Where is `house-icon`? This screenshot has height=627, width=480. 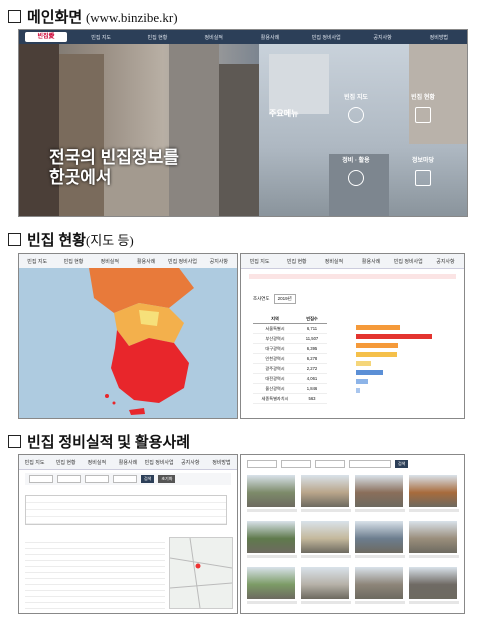
house-icon is located at coordinates (356, 115).